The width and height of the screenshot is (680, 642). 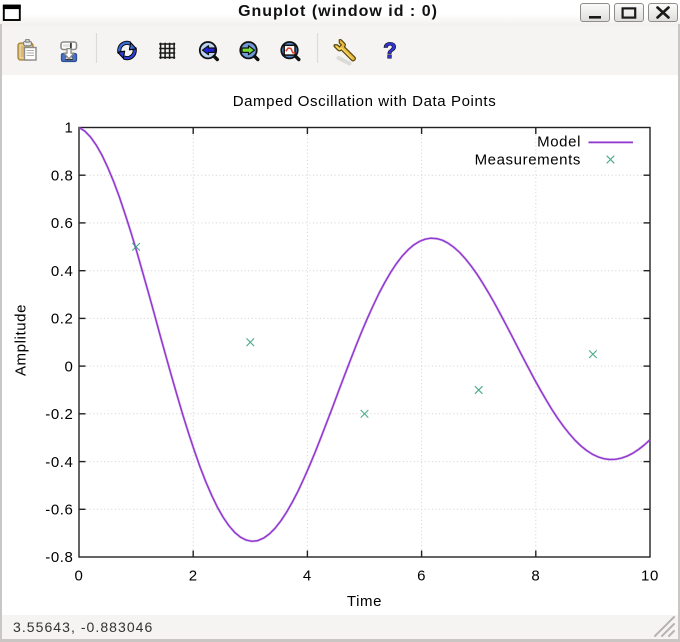 I want to click on svg-text: Amplitude, so click(x=20, y=340).